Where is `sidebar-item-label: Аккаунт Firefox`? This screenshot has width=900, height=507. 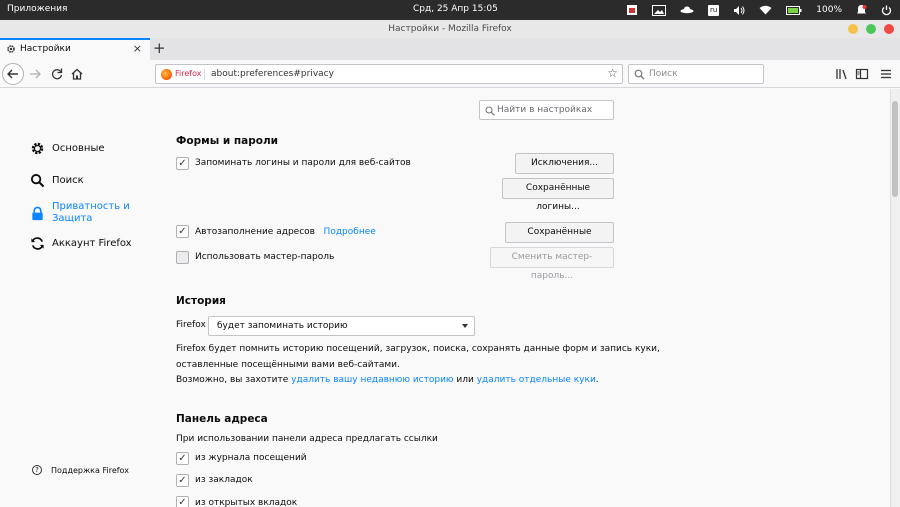 sidebar-item-label: Аккаунт Firefox is located at coordinates (92, 243).